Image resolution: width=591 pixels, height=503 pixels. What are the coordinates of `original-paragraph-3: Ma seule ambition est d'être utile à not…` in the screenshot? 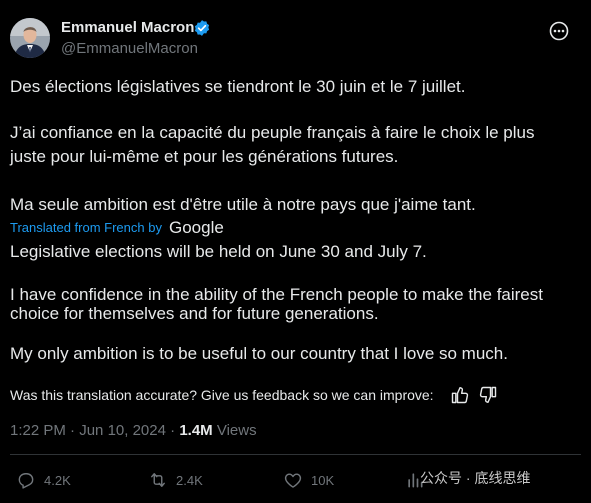 It's located at (243, 204).